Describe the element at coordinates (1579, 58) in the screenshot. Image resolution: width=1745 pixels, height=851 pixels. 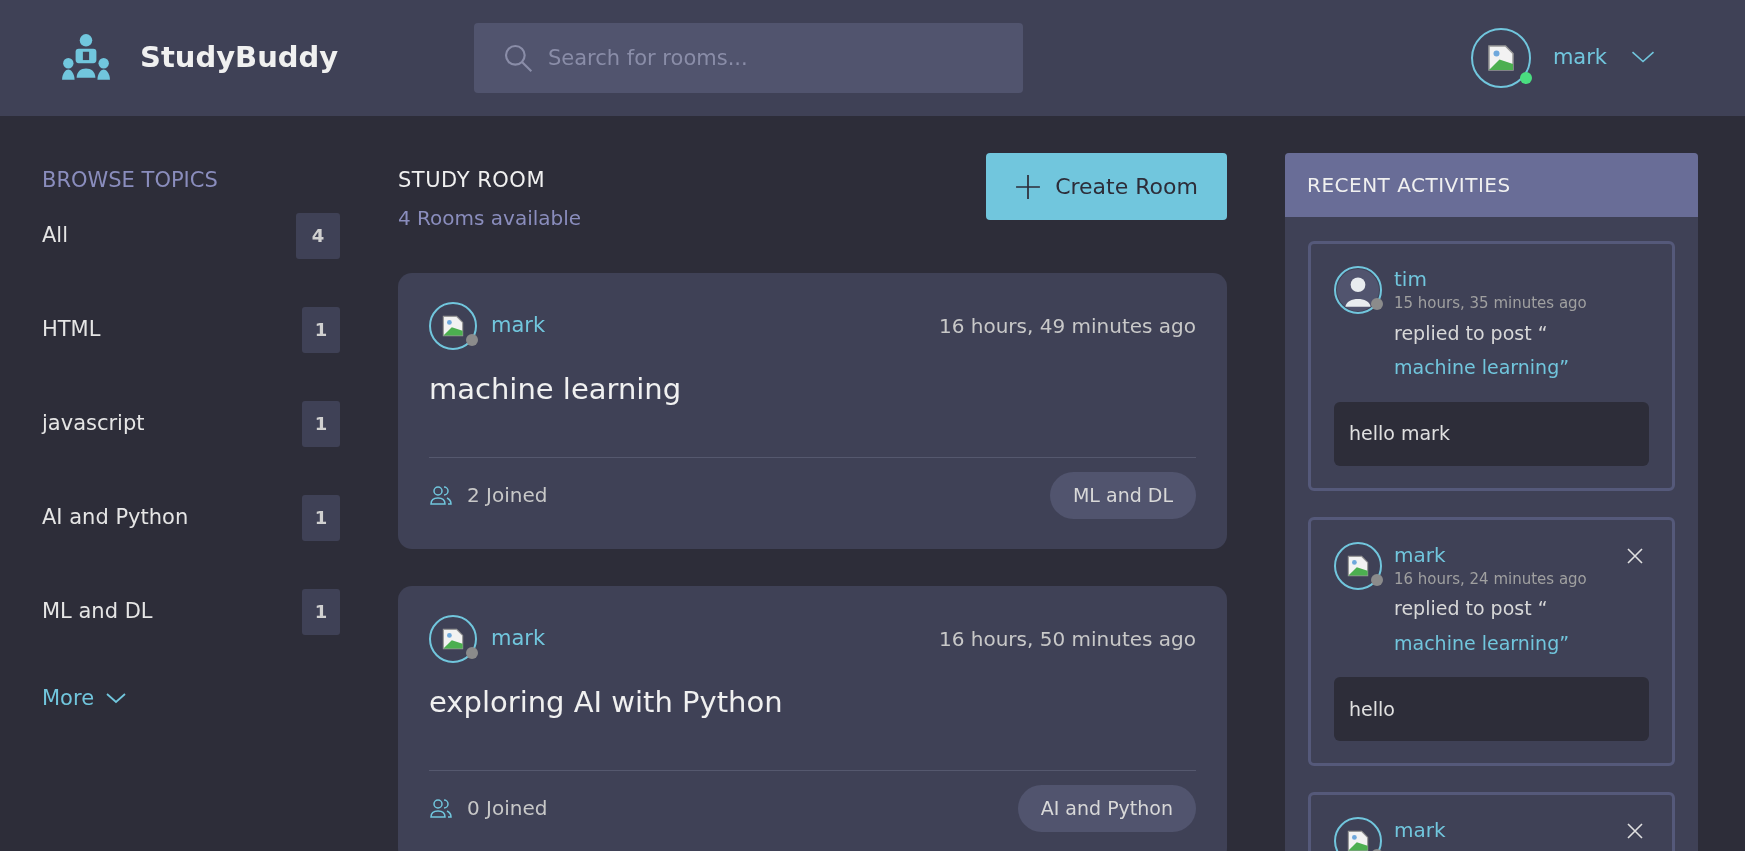
I see `user-name: mark` at that location.